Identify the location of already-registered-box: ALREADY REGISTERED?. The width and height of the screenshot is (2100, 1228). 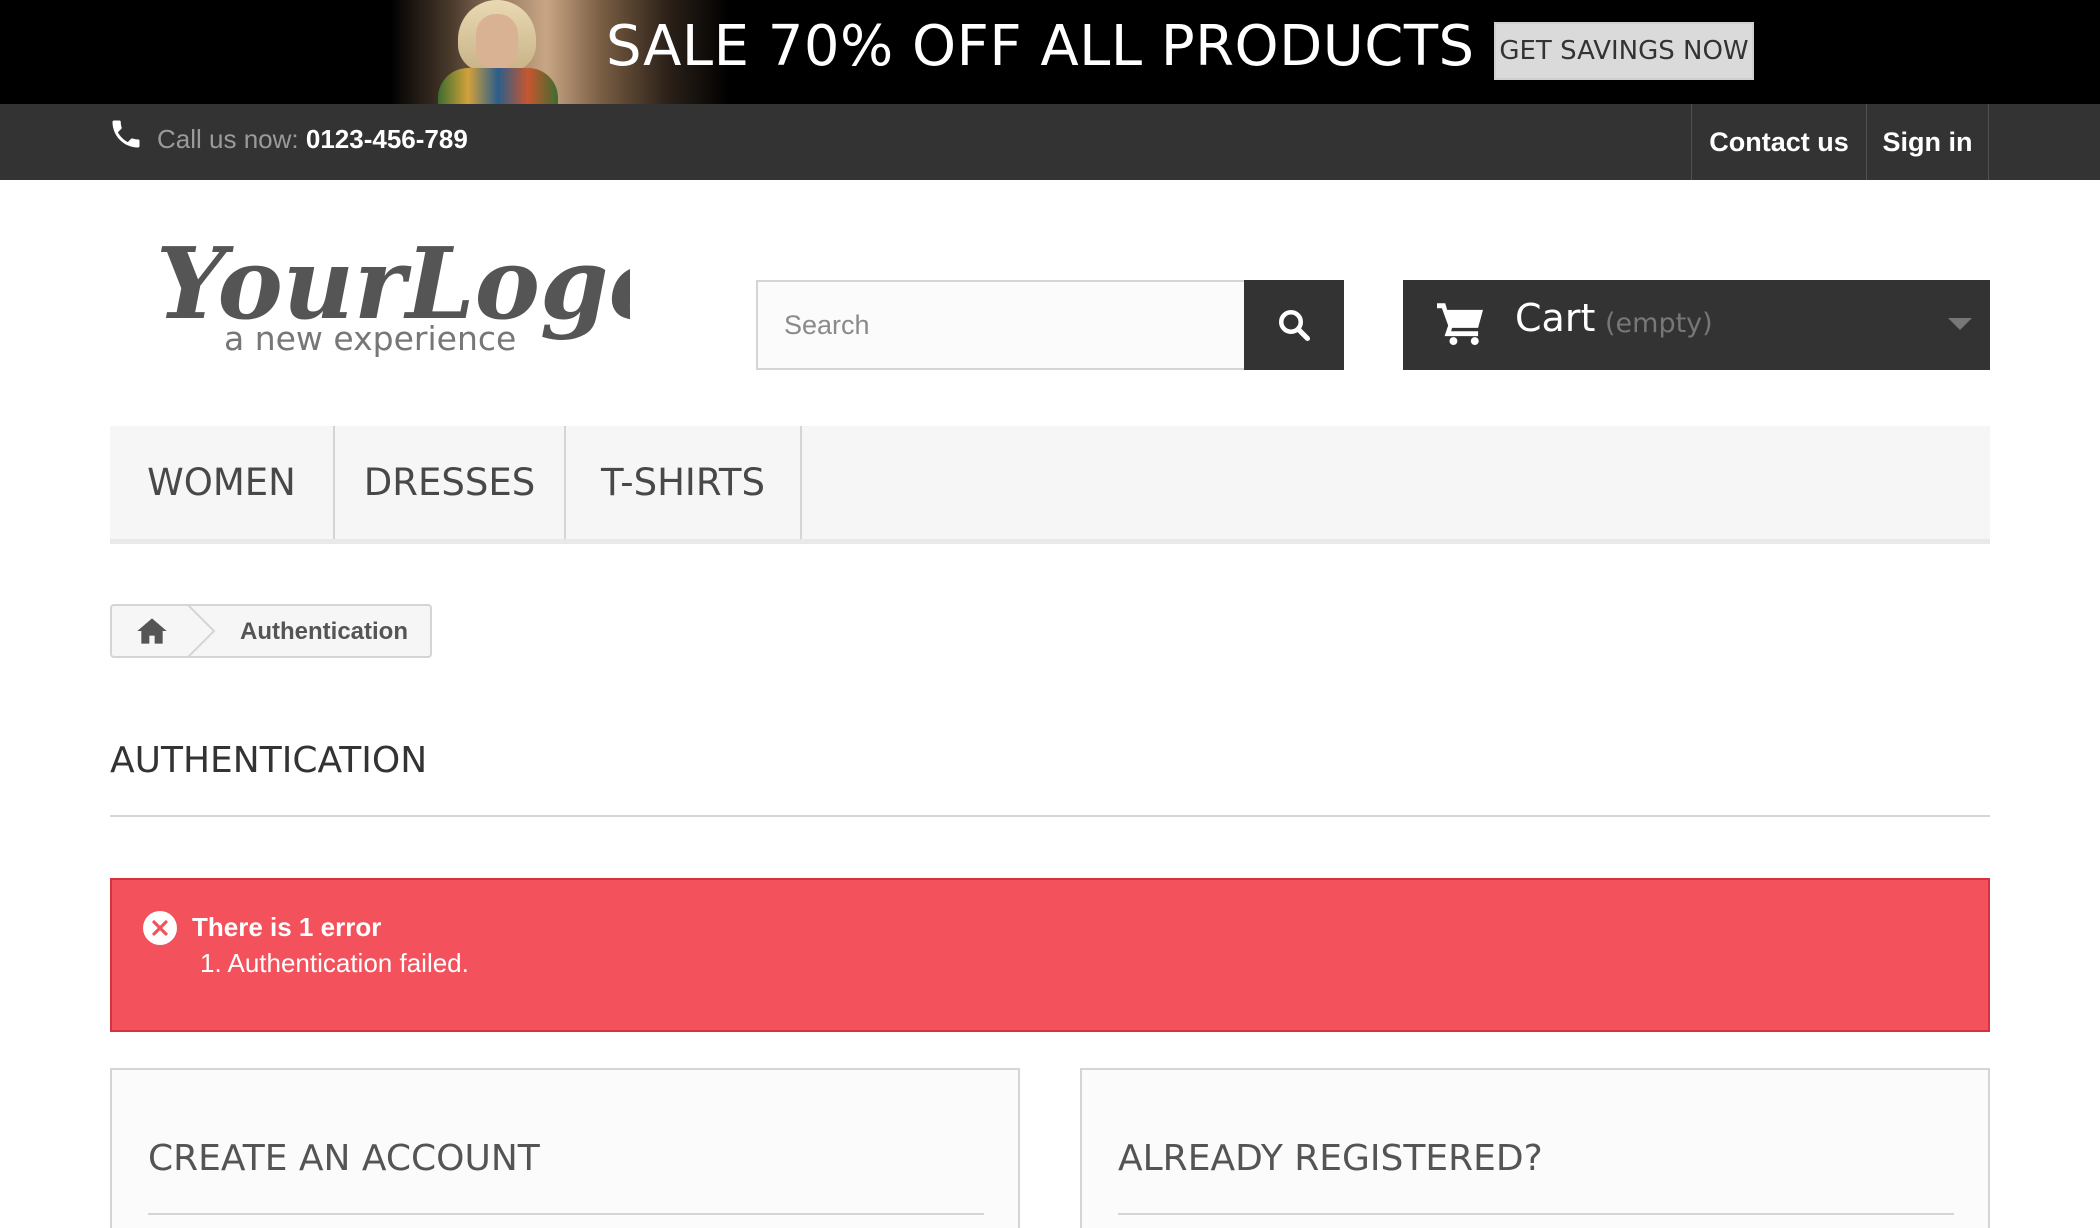
(1535, 1148).